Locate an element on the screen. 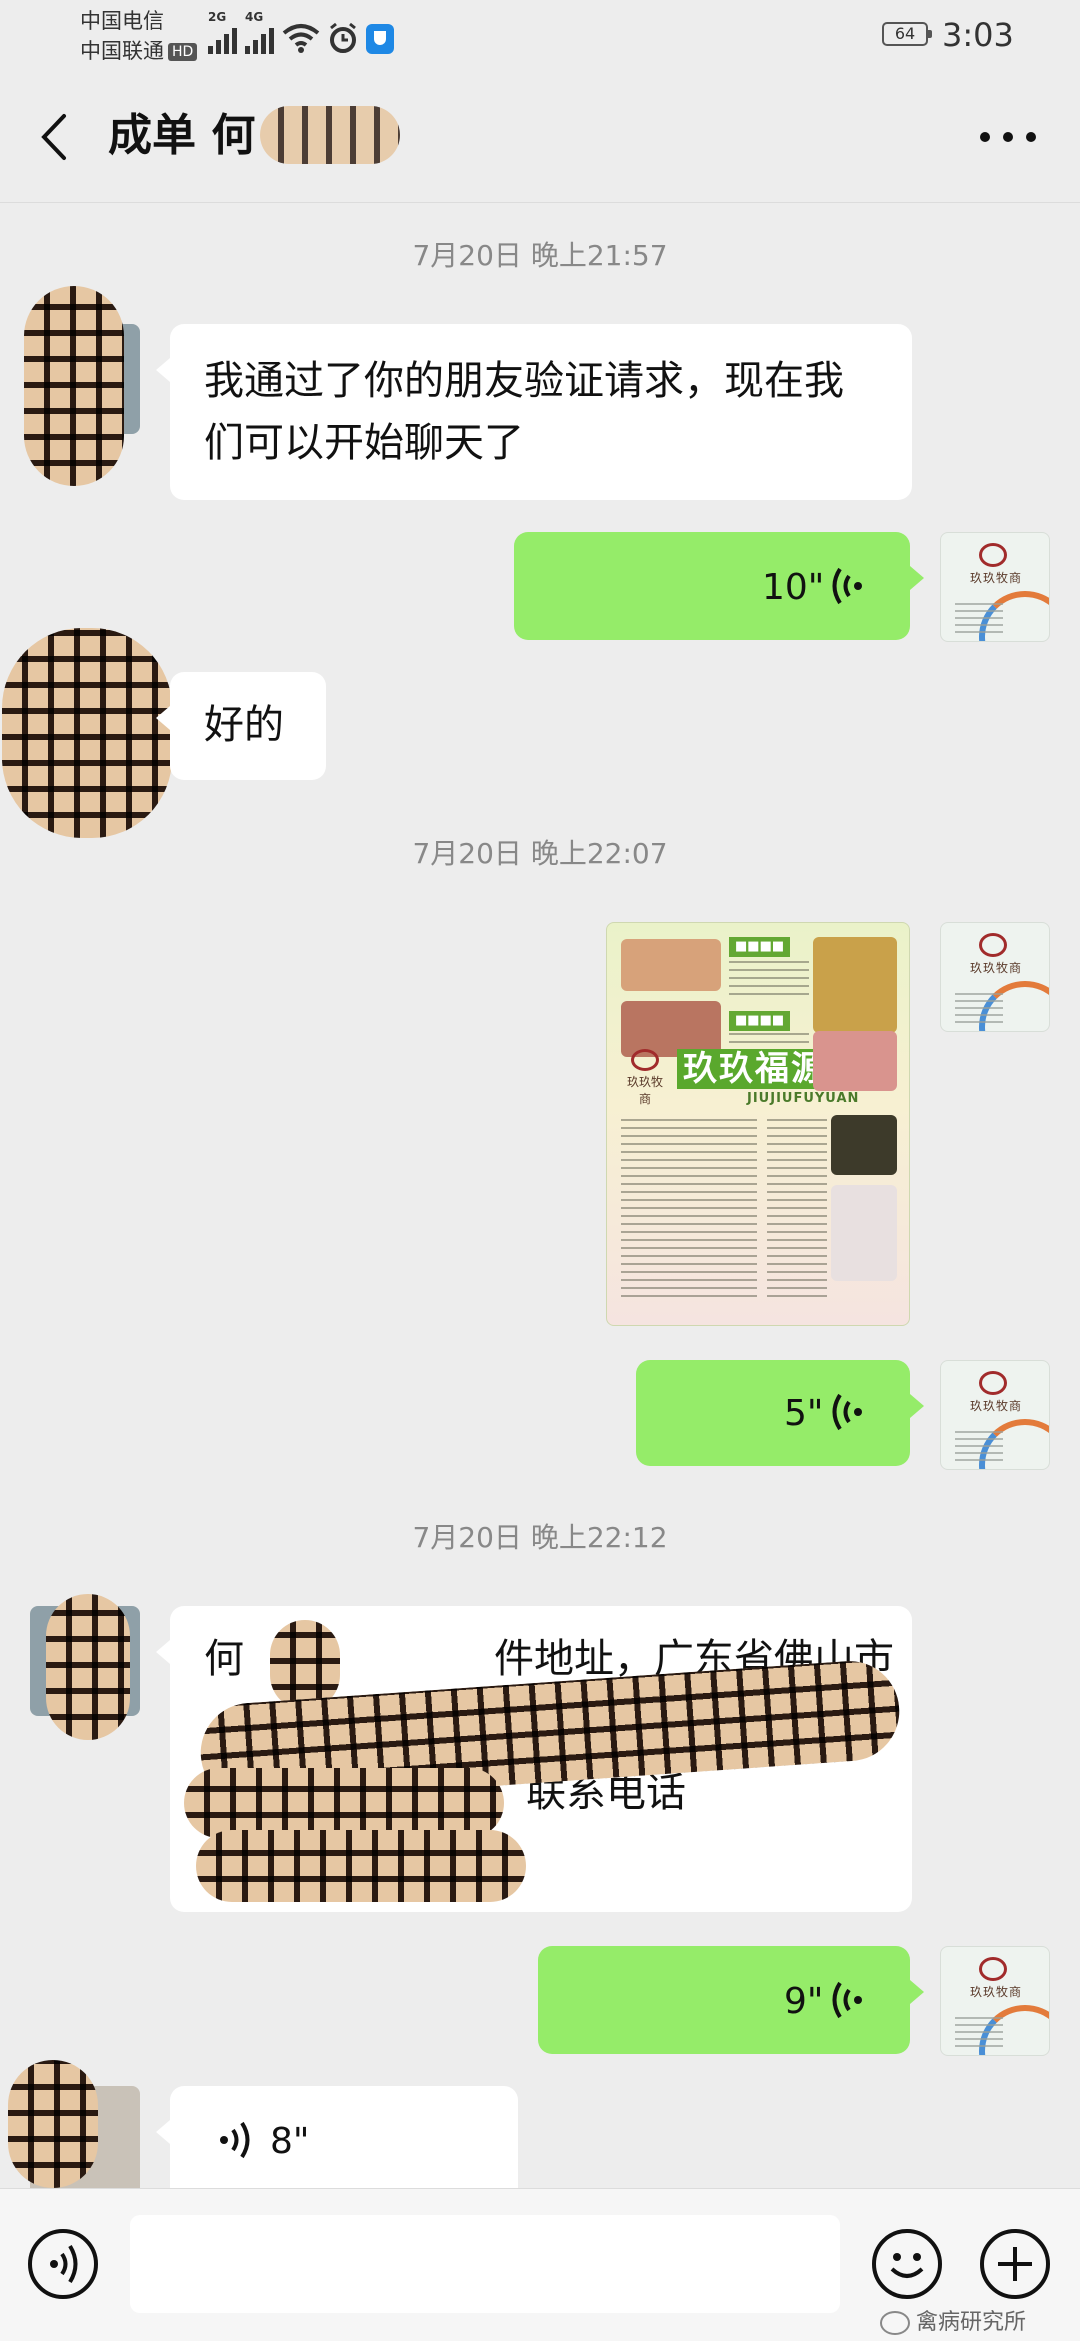  battery-icon: 64 is located at coordinates (907, 34).